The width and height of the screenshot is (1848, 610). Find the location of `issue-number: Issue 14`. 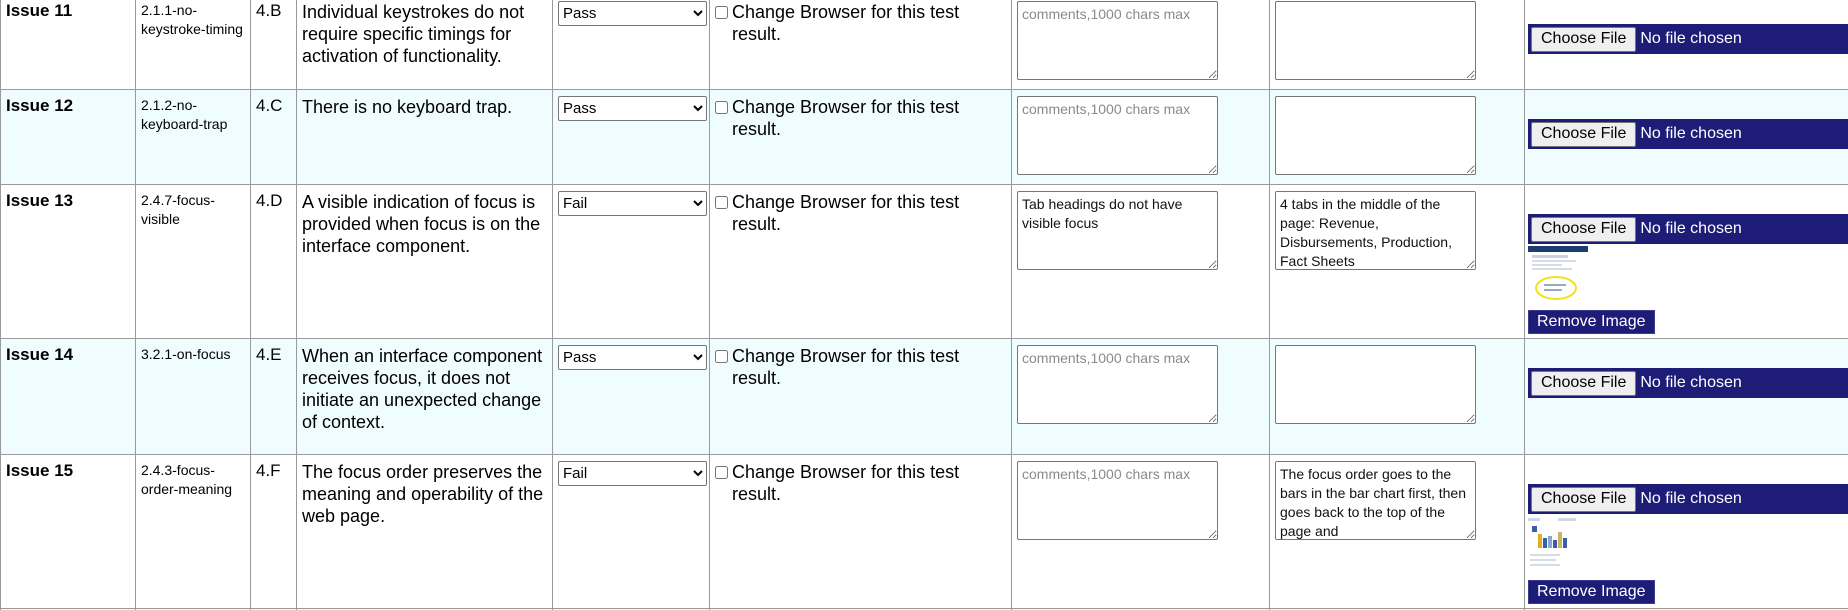

issue-number: Issue 14 is located at coordinates (68, 396).